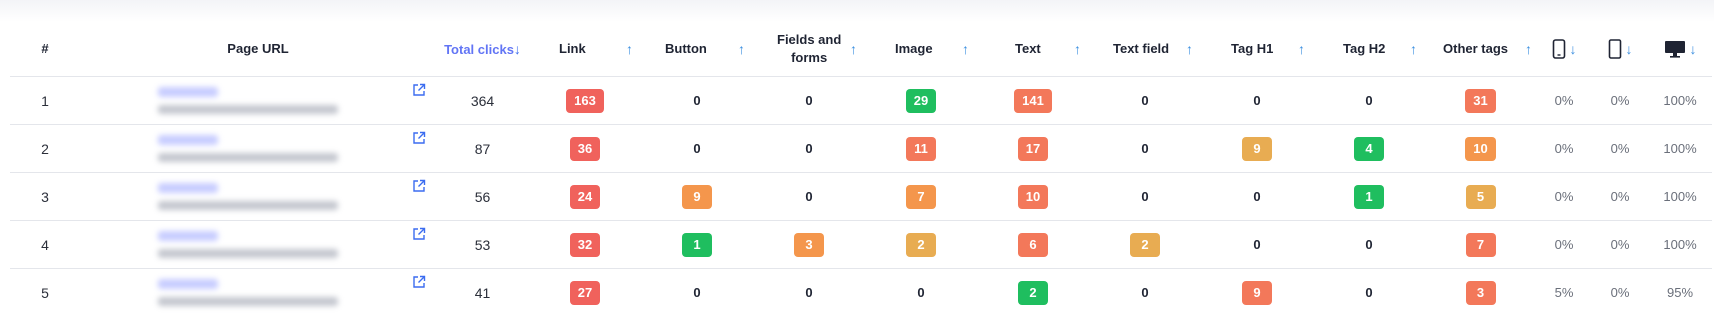 Image resolution: width=1714 pixels, height=325 pixels. I want to click on col-index: #, so click(45, 49).